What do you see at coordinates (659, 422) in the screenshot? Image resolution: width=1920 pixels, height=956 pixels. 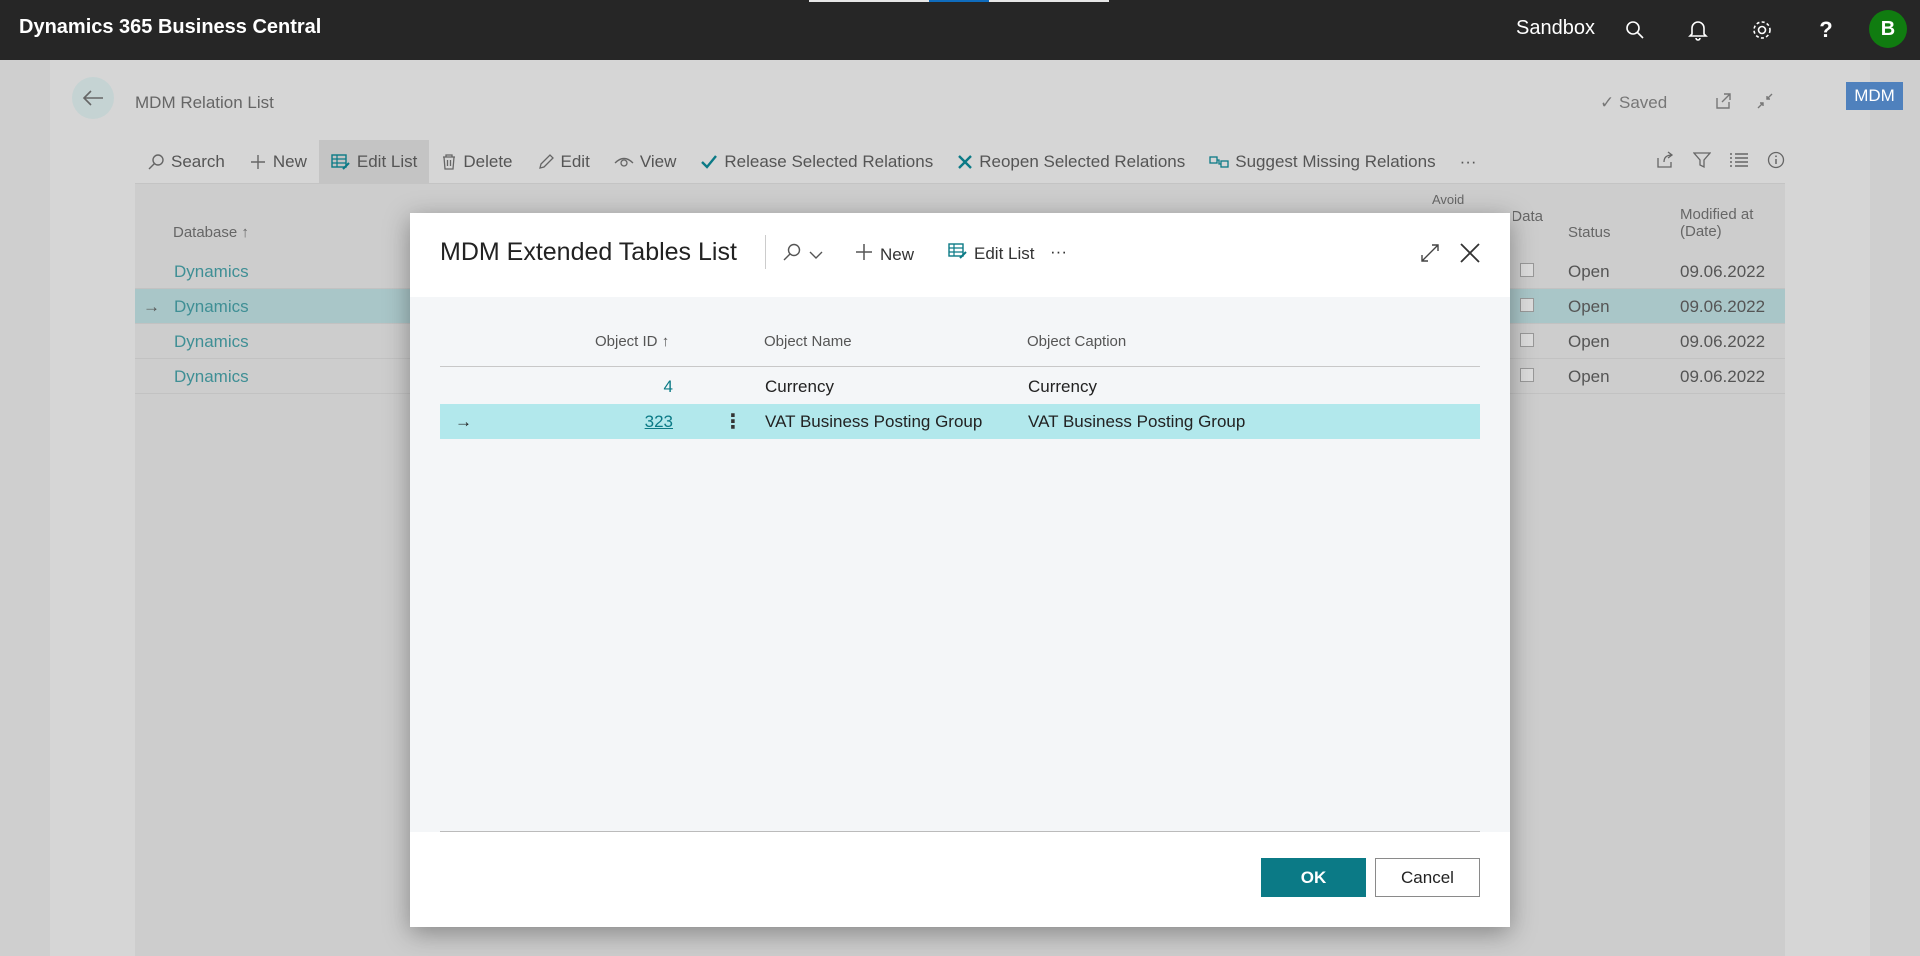 I see `object-id-cell: 323` at bounding box center [659, 422].